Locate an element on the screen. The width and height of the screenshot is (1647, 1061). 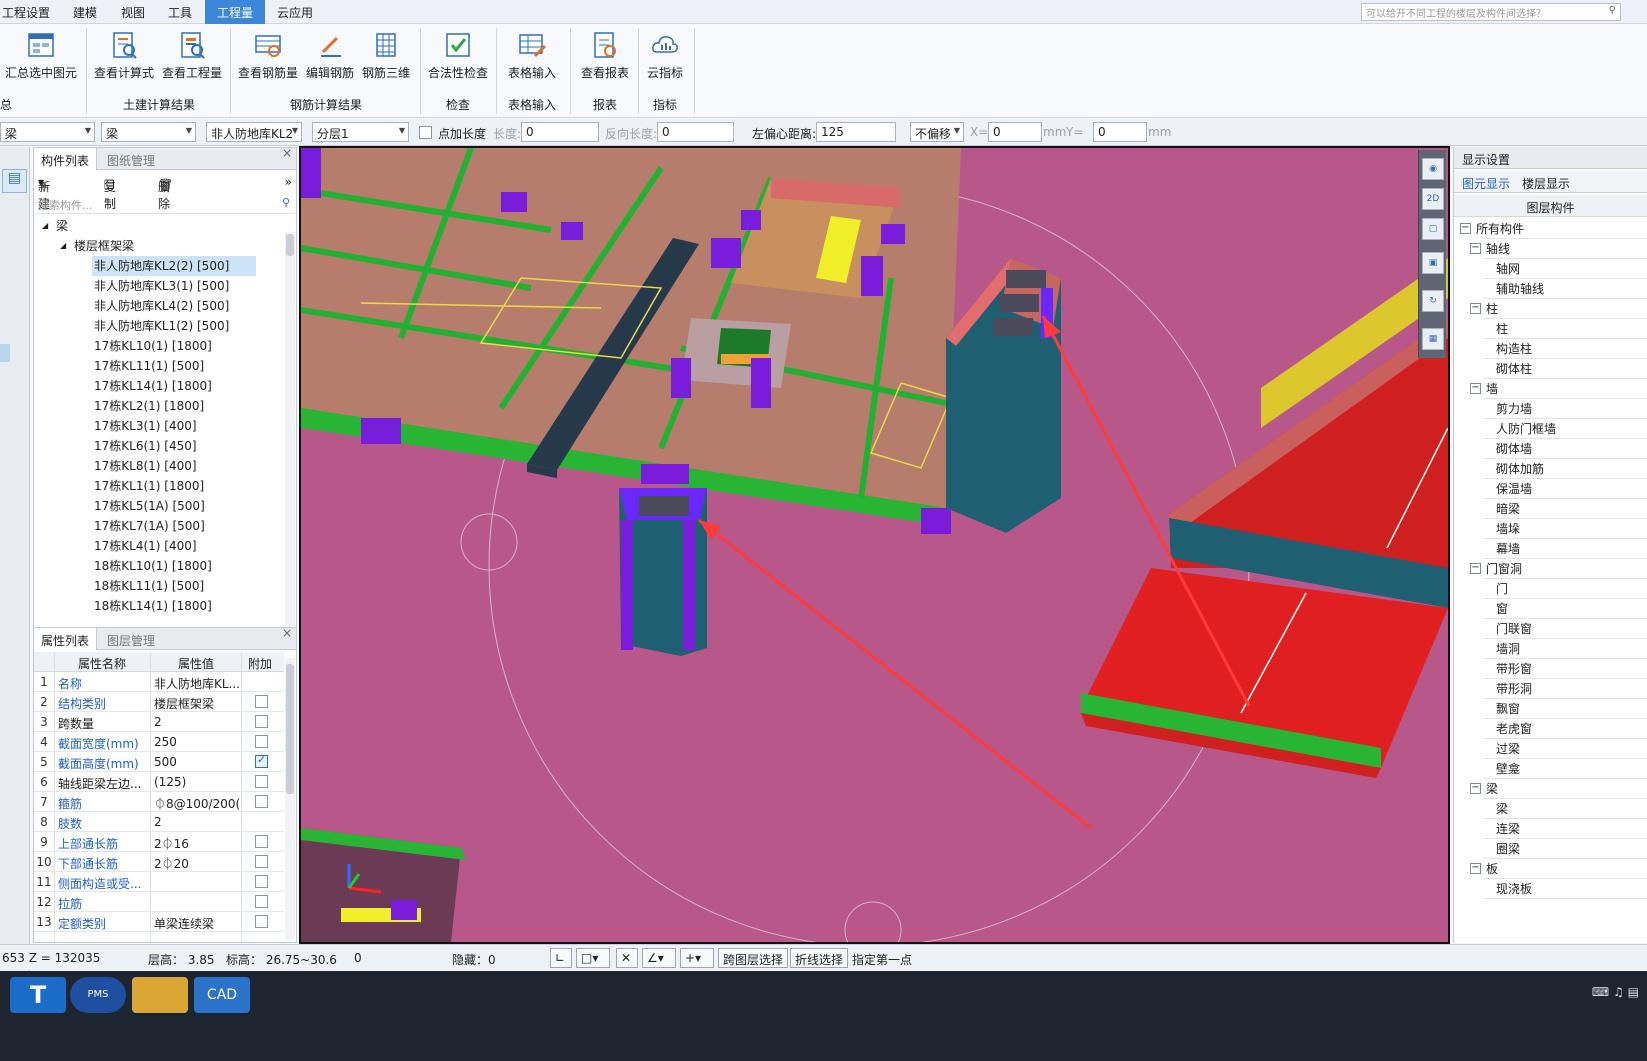
attribute-value: 250 is located at coordinates (197, 742).